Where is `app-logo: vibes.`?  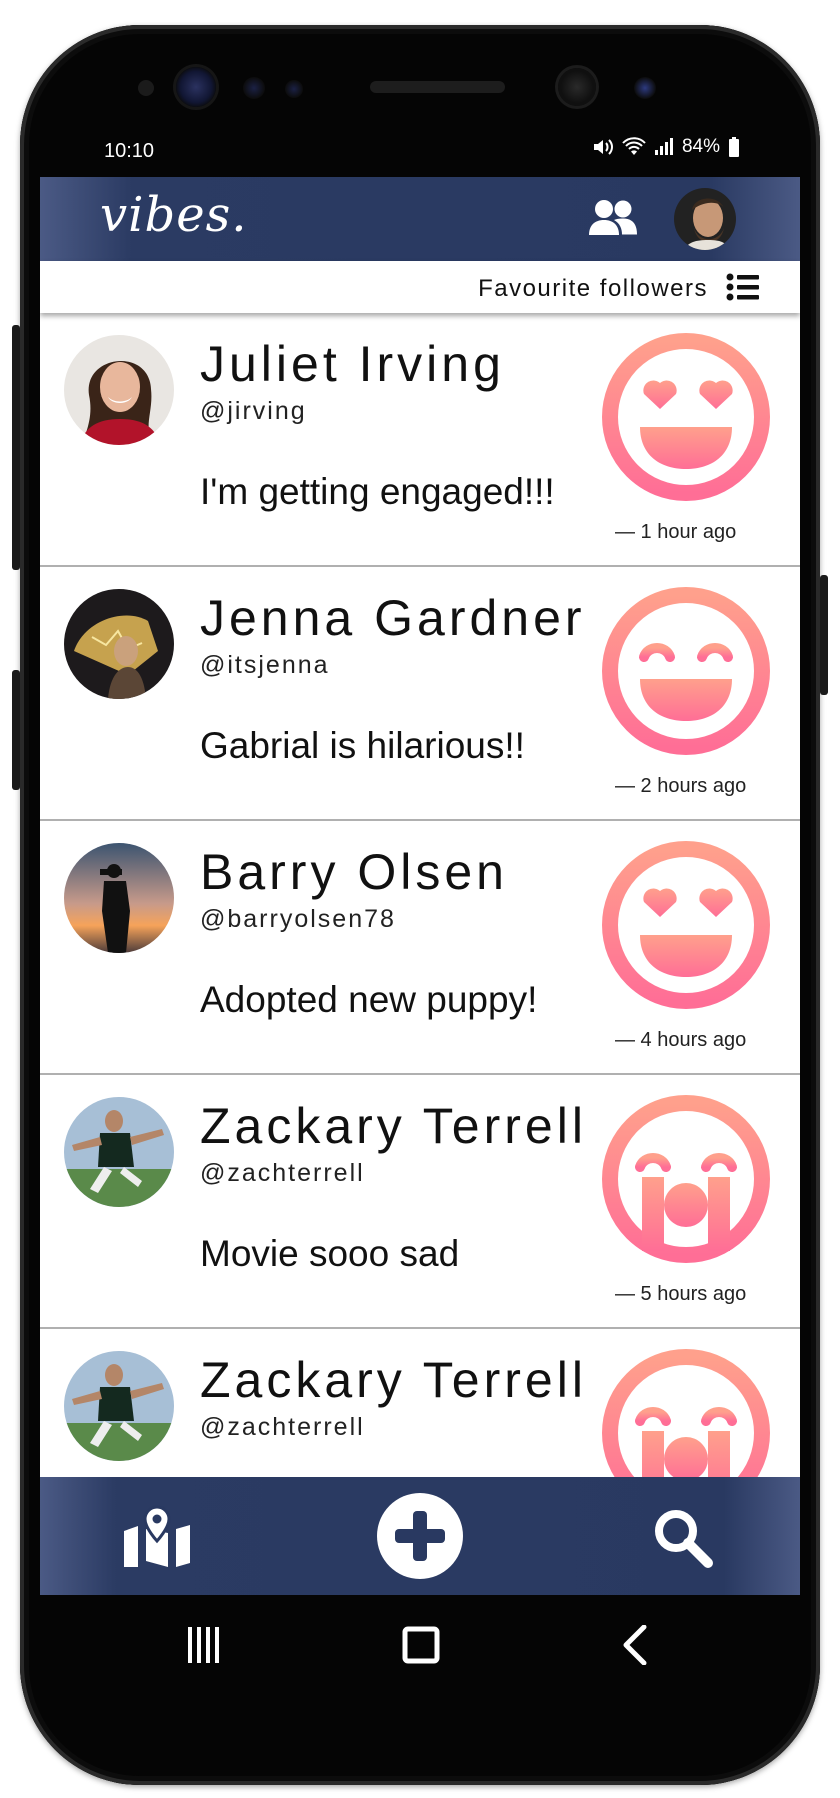
app-logo: vibes. is located at coordinates (174, 215).